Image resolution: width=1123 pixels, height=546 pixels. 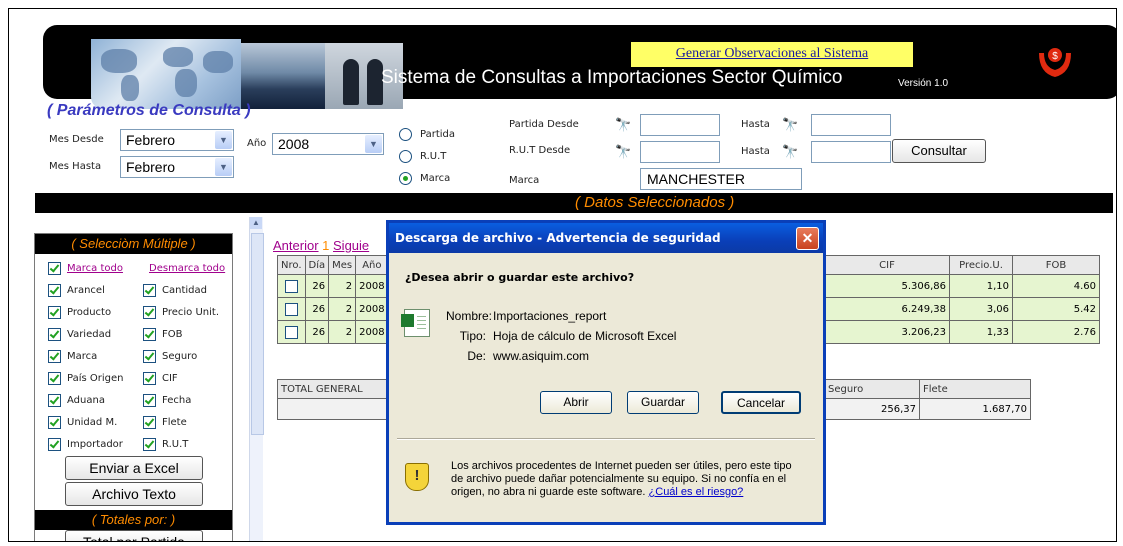 I want to click on fob-checkbox, so click(x=149, y=334).